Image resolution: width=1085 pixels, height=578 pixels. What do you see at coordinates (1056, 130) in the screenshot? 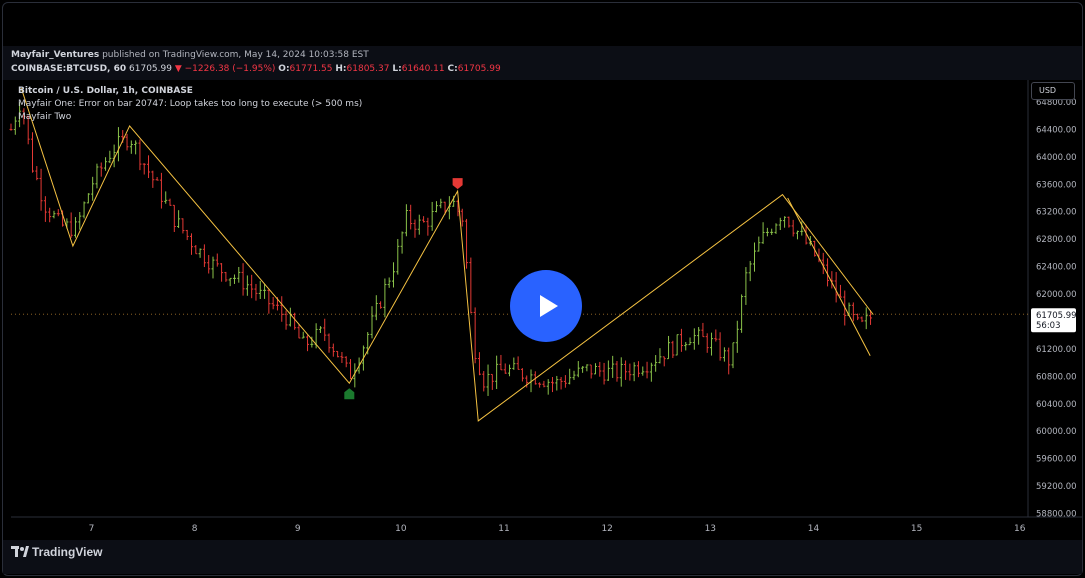
I see `y-tick-label: 64400.00` at bounding box center [1056, 130].